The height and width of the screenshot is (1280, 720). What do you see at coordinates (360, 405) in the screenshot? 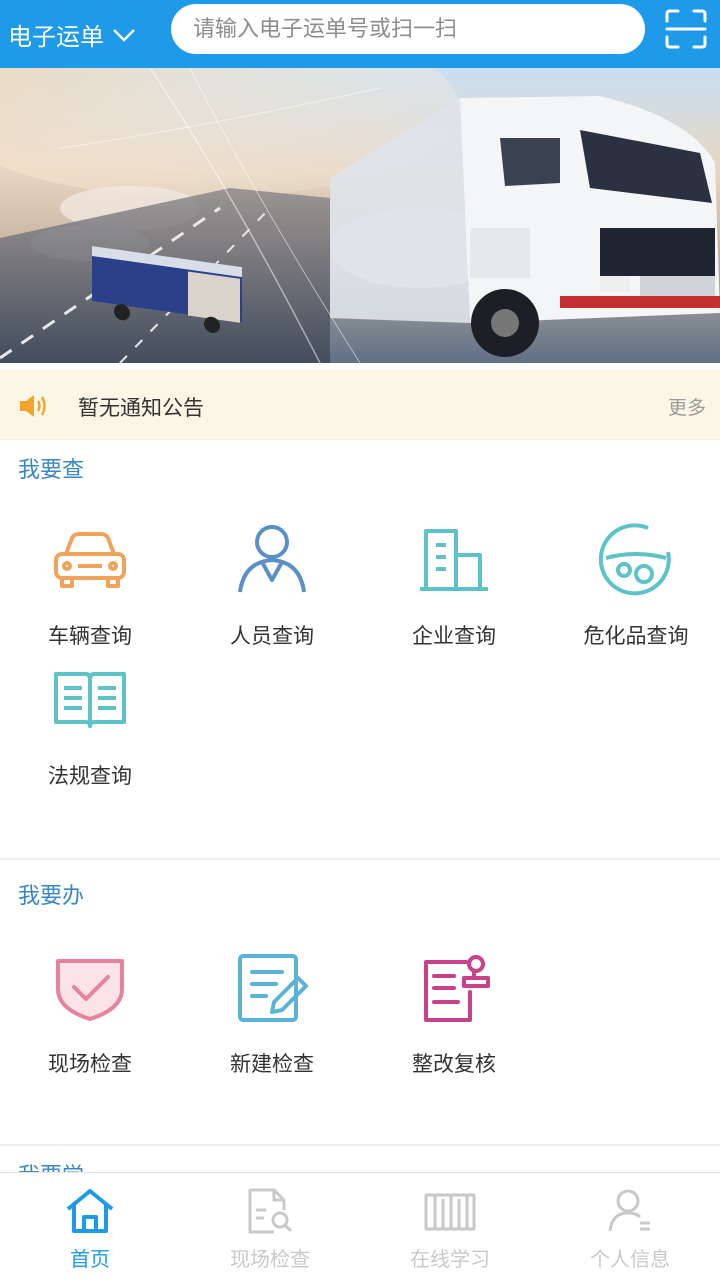
I see `notice-bar: 暂无通知公告 更多` at bounding box center [360, 405].